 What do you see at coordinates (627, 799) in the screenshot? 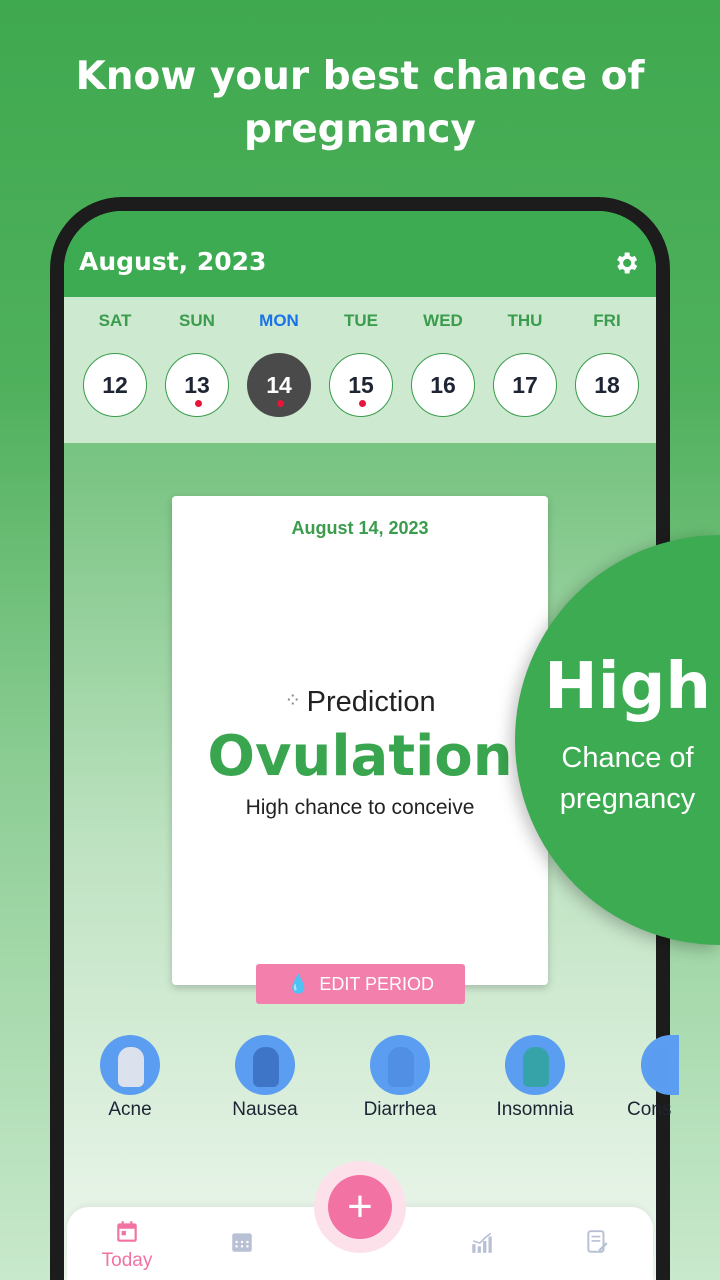
I see `badge-line2: pregnancy` at bounding box center [627, 799].